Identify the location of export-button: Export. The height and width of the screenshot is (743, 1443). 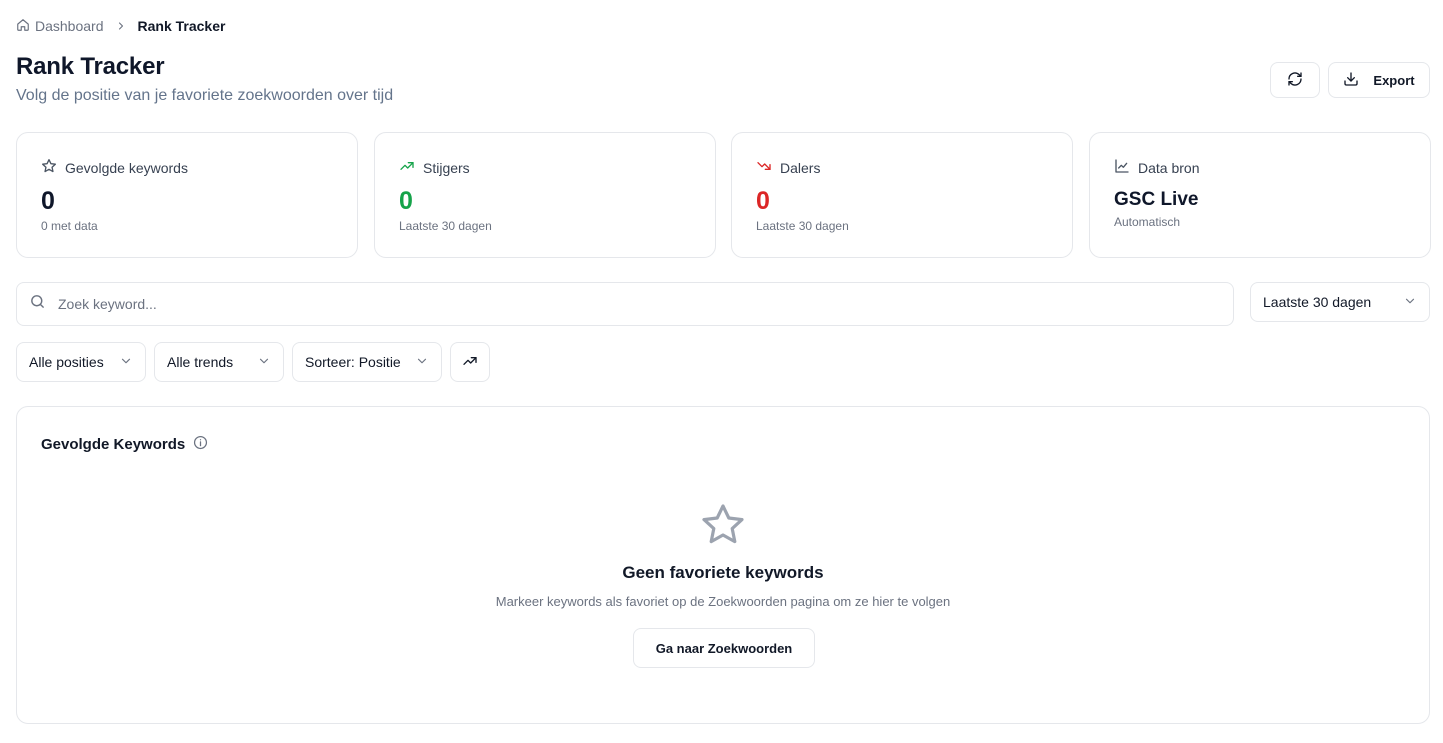
(1379, 80).